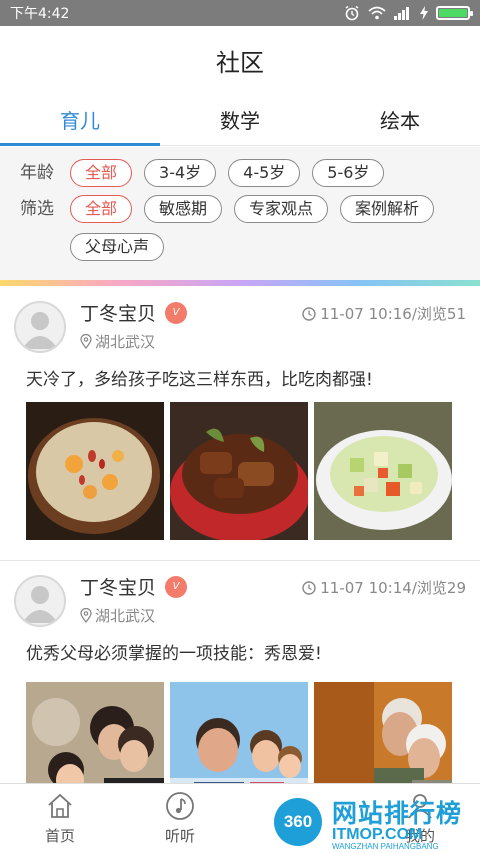 This screenshot has width=480, height=853. I want to click on father-children-photo, so click(239, 732).